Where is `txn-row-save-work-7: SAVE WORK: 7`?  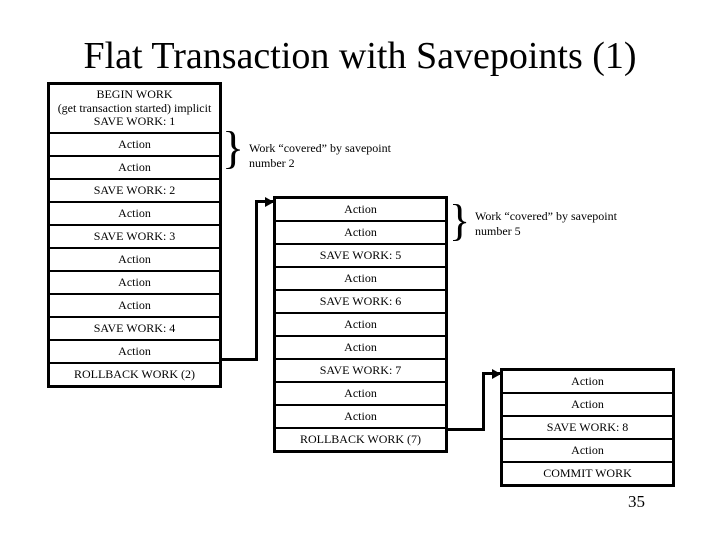
txn-row-save-work-7: SAVE WORK: 7 is located at coordinates (360, 371).